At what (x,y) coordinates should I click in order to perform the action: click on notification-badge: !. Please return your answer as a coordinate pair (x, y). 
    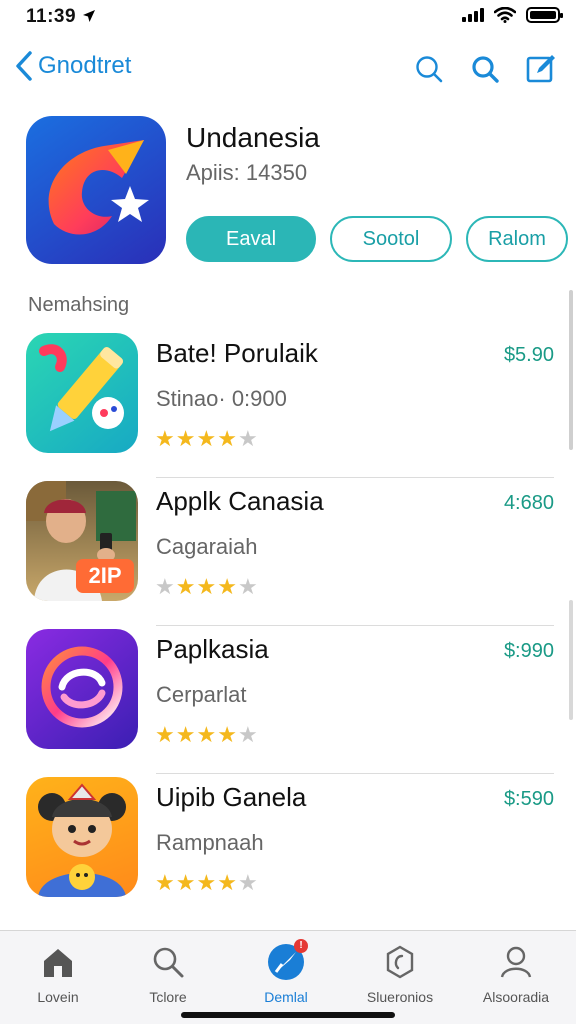
    Looking at the image, I should click on (301, 946).